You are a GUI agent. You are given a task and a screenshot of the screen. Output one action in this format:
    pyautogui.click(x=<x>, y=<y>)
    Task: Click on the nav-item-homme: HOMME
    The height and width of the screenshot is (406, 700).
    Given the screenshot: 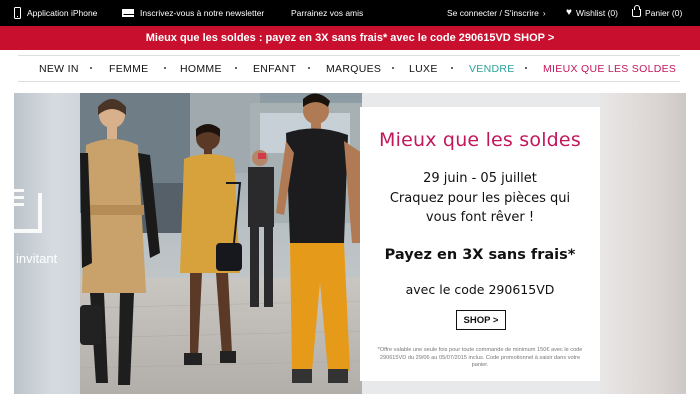 What is the action you would take?
    pyautogui.click(x=201, y=68)
    